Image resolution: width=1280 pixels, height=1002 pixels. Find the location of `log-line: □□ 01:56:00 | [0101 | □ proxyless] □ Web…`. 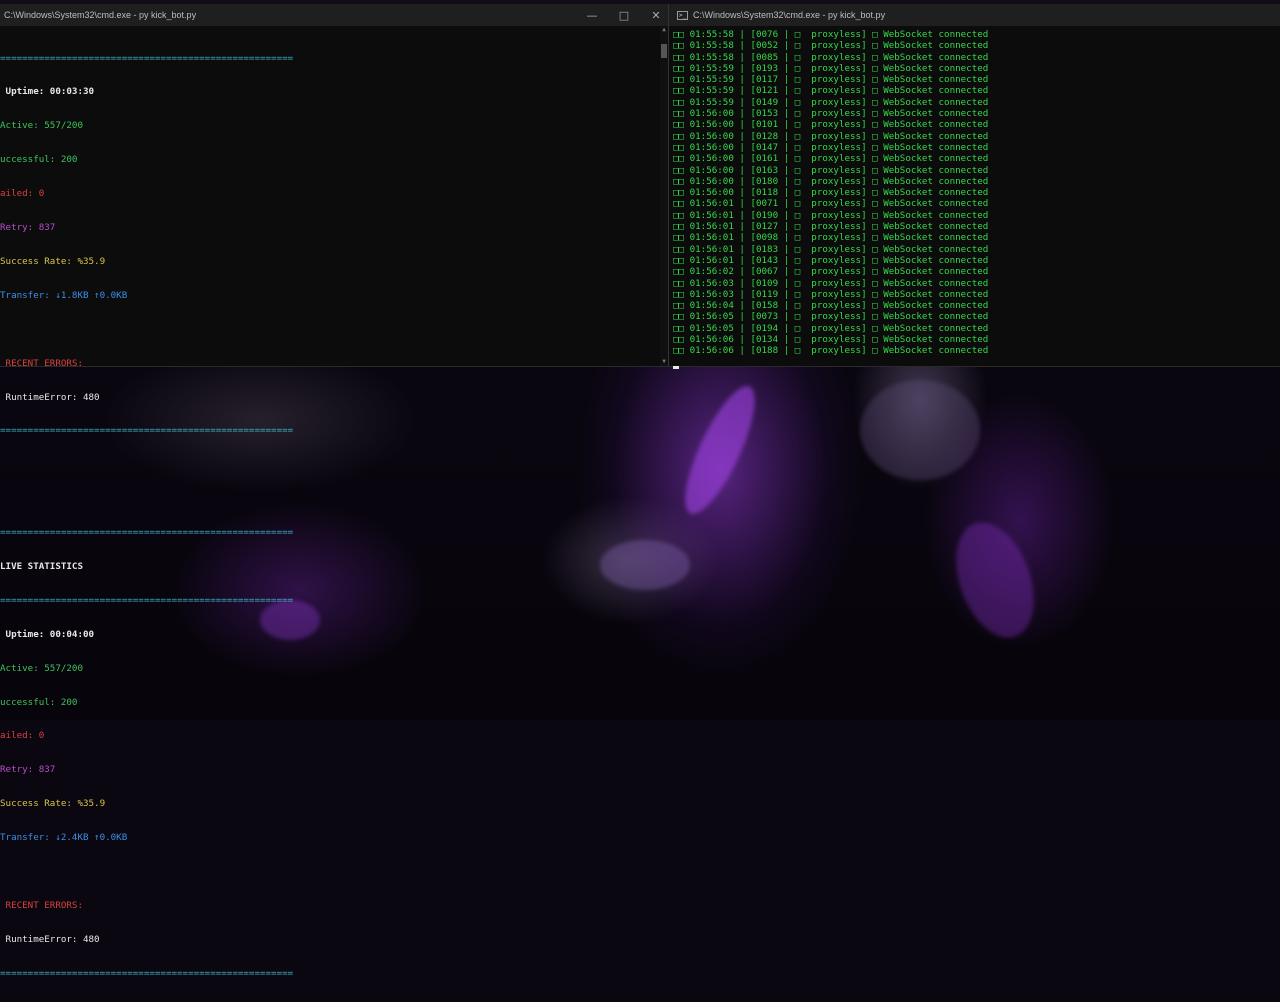

log-line: □□ 01:56:00 | [0101 | □ proxyless] □ Web… is located at coordinates (831, 125).